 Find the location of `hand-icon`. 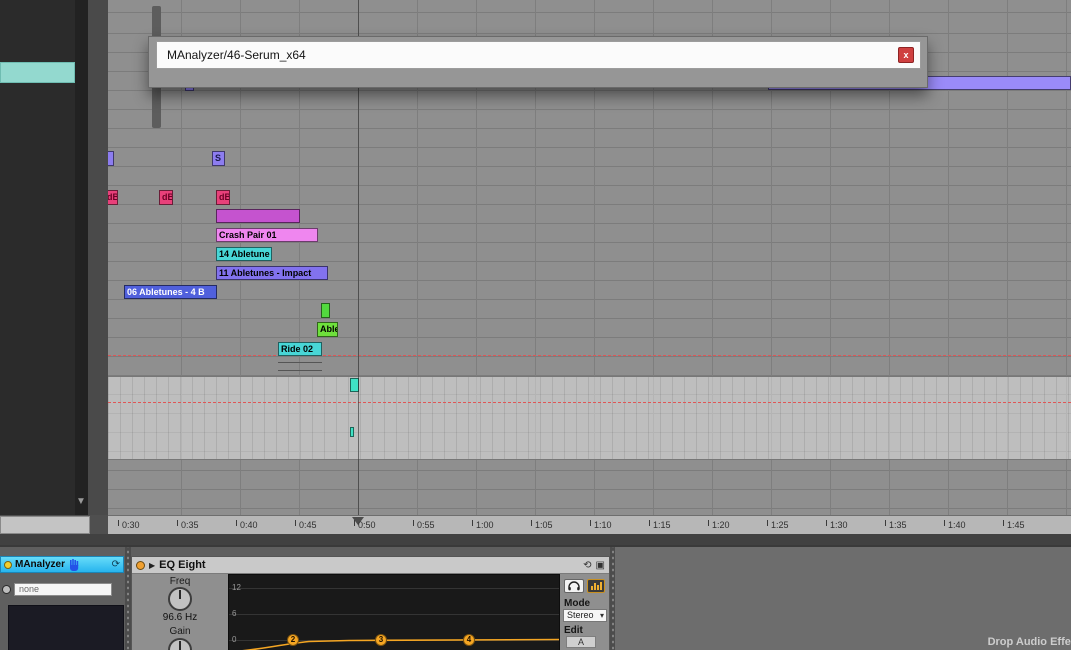

hand-icon is located at coordinates (74, 564).